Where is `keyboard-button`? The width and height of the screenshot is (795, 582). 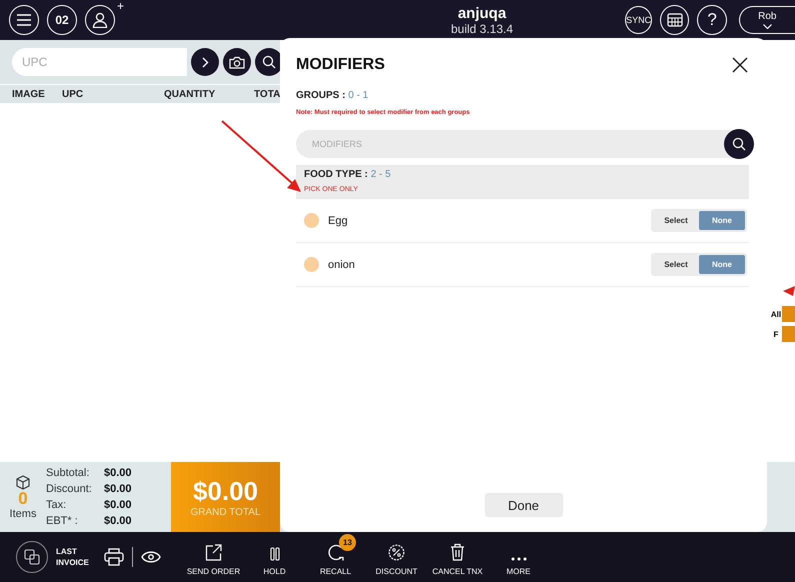
keyboard-button is located at coordinates (675, 20).